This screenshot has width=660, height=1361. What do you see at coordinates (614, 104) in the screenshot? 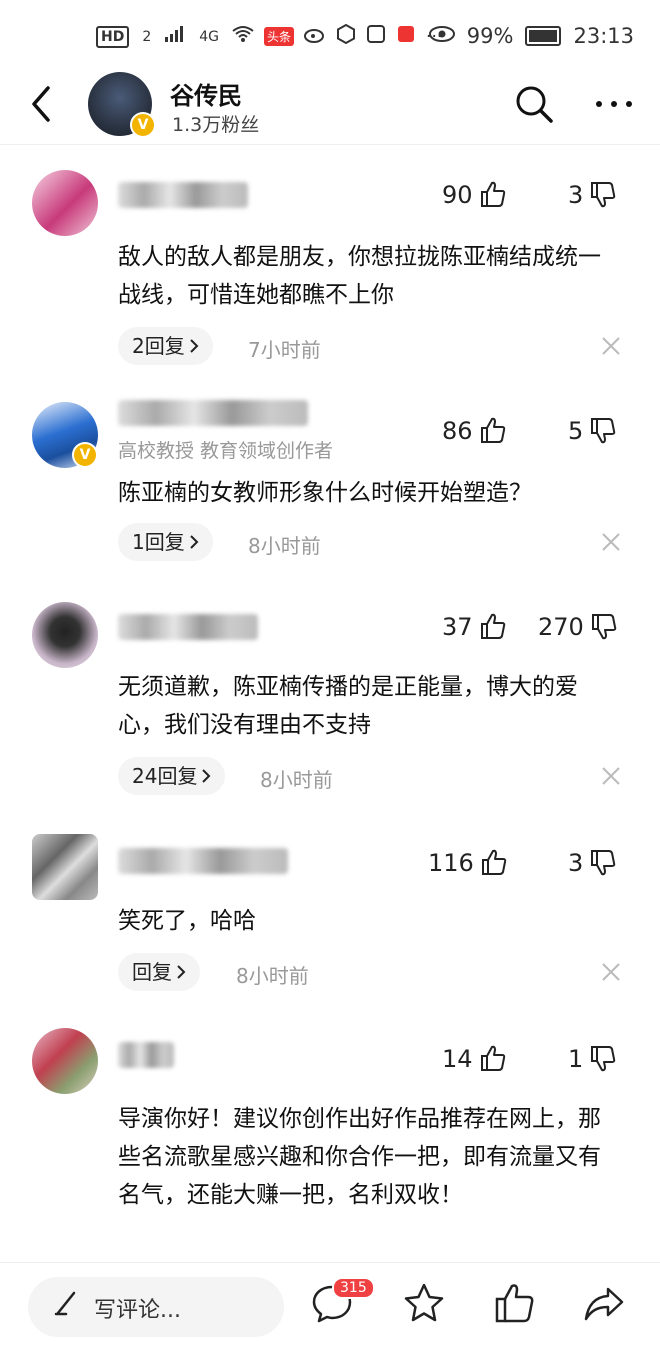
I see `more-icon` at bounding box center [614, 104].